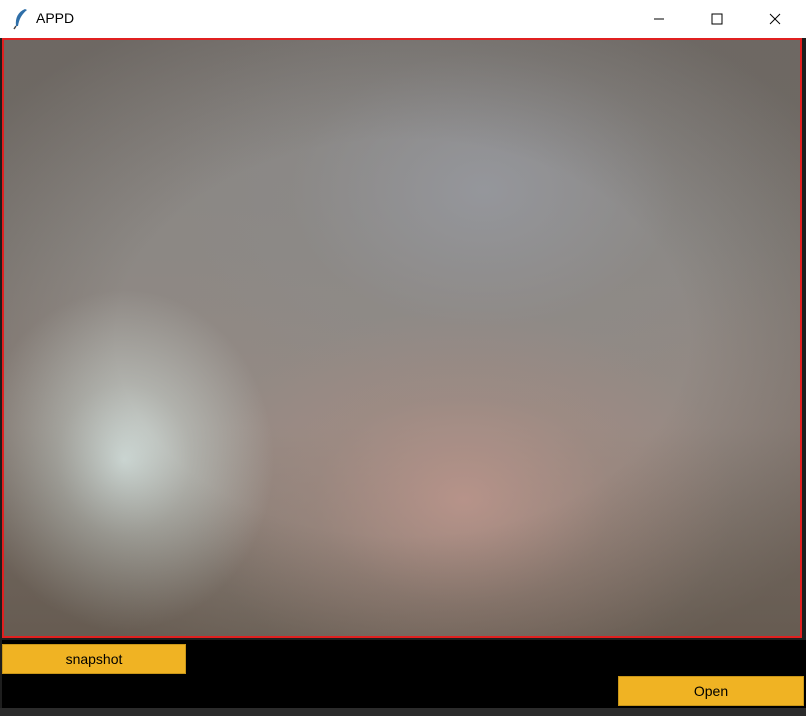 Image resolution: width=806 pixels, height=716 pixels. I want to click on minimize-button, so click(659, 19).